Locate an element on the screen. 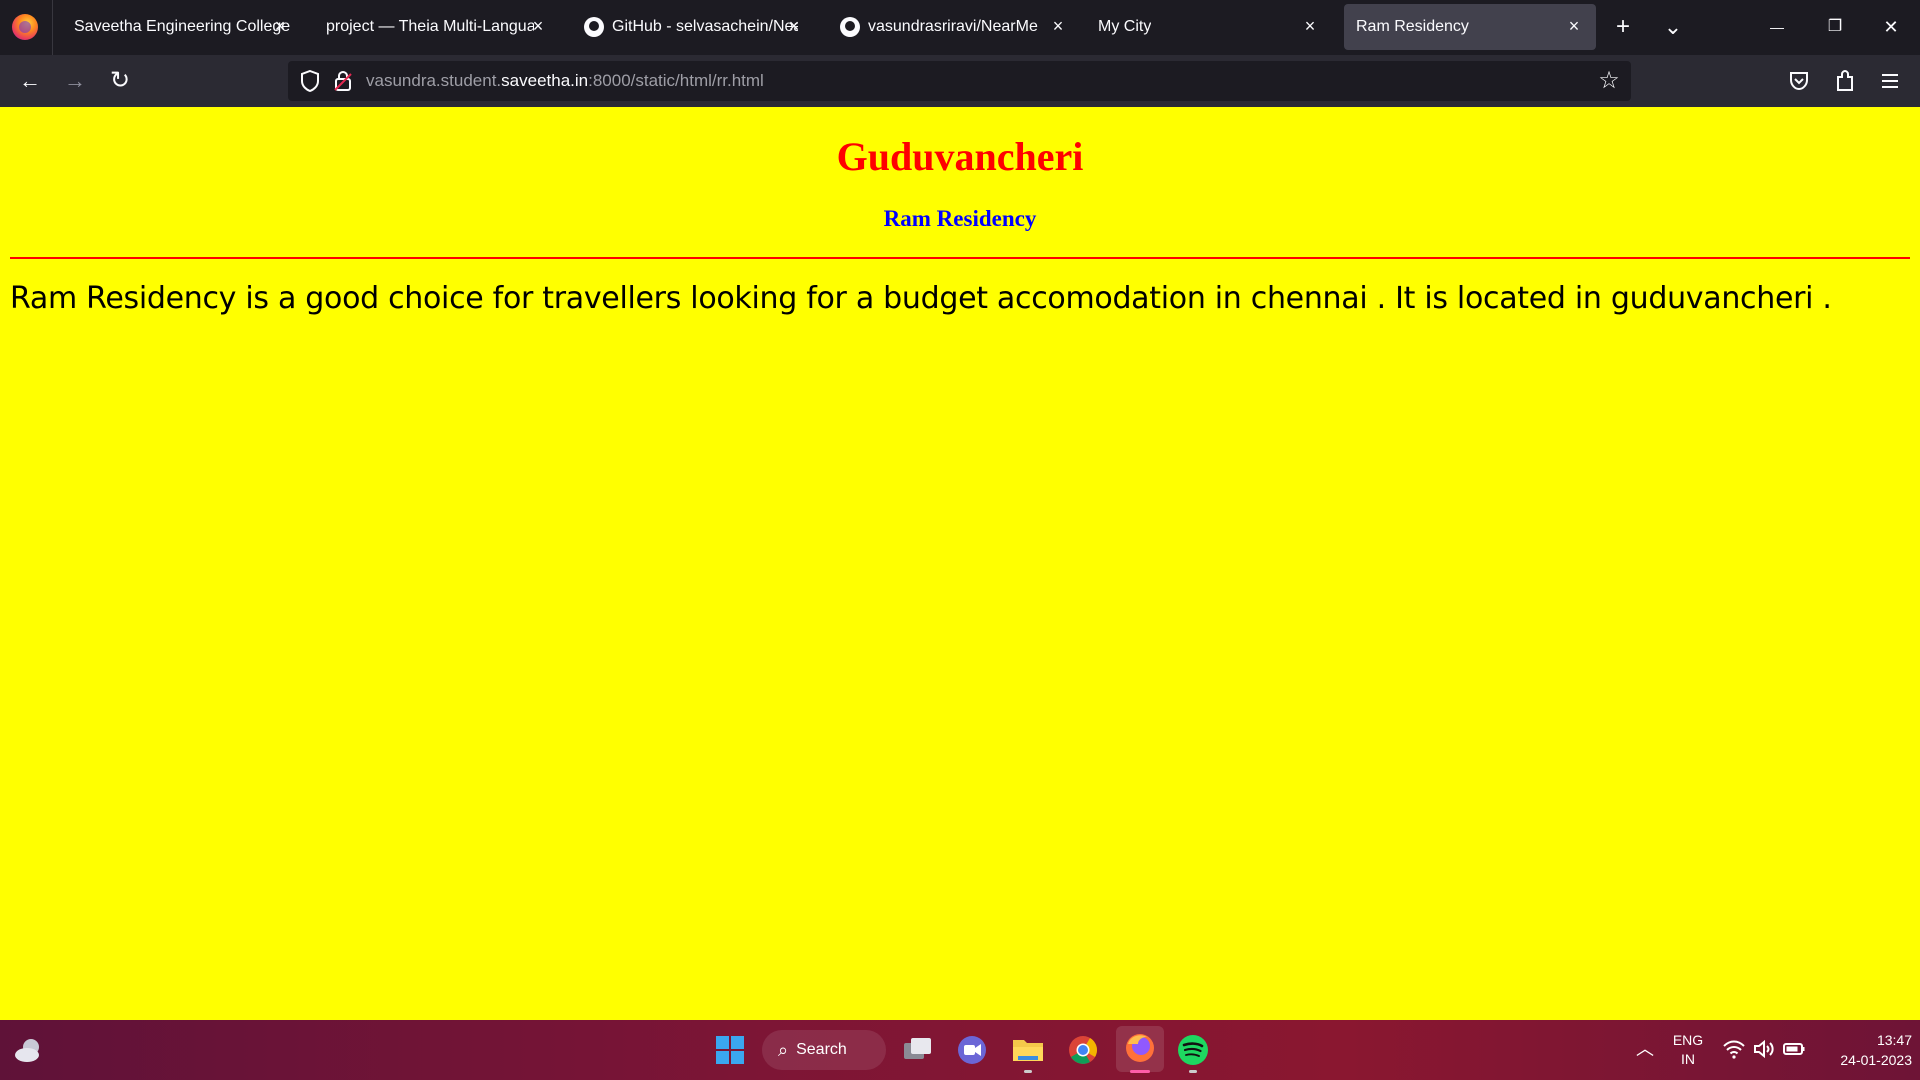  chrome-icon is located at coordinates (1083, 1050).